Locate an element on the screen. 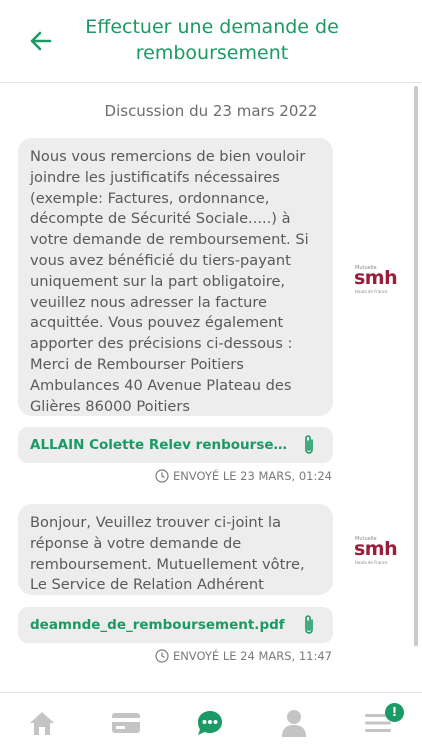 Image resolution: width=422 pixels, height=750 pixels. tab-home is located at coordinates (42, 723).